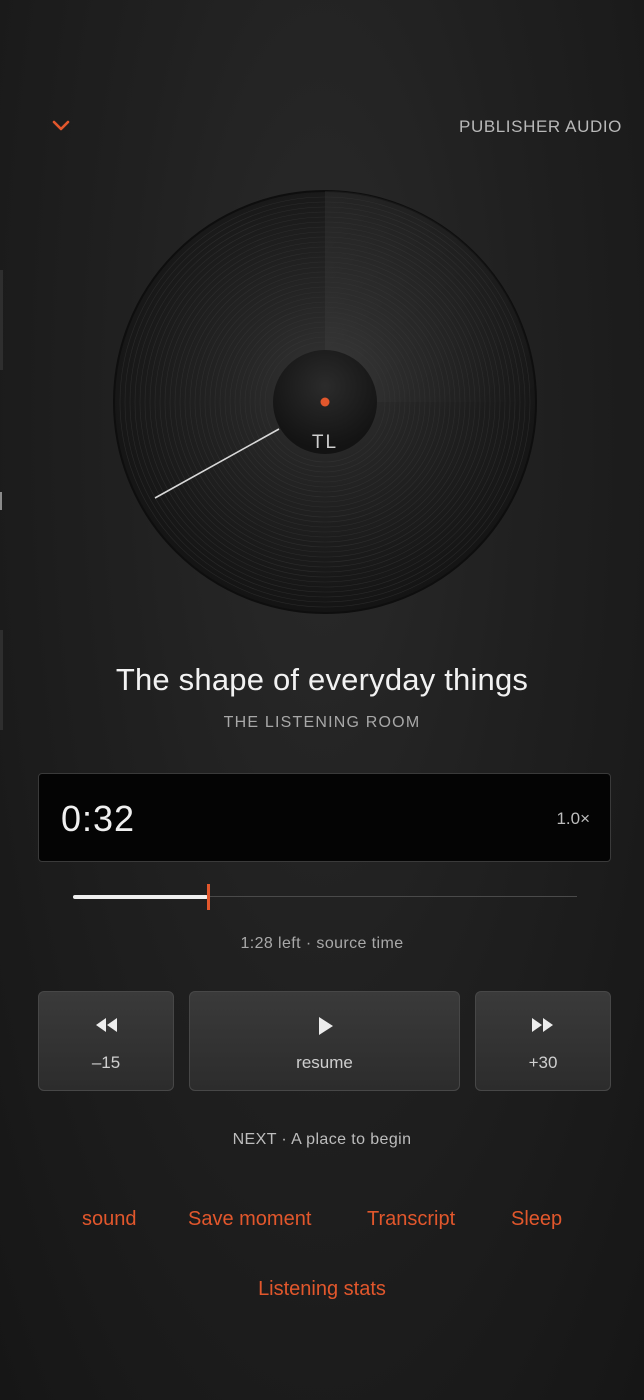 The width and height of the screenshot is (644, 1400). What do you see at coordinates (208, 897) in the screenshot?
I see `scrubber-thumb` at bounding box center [208, 897].